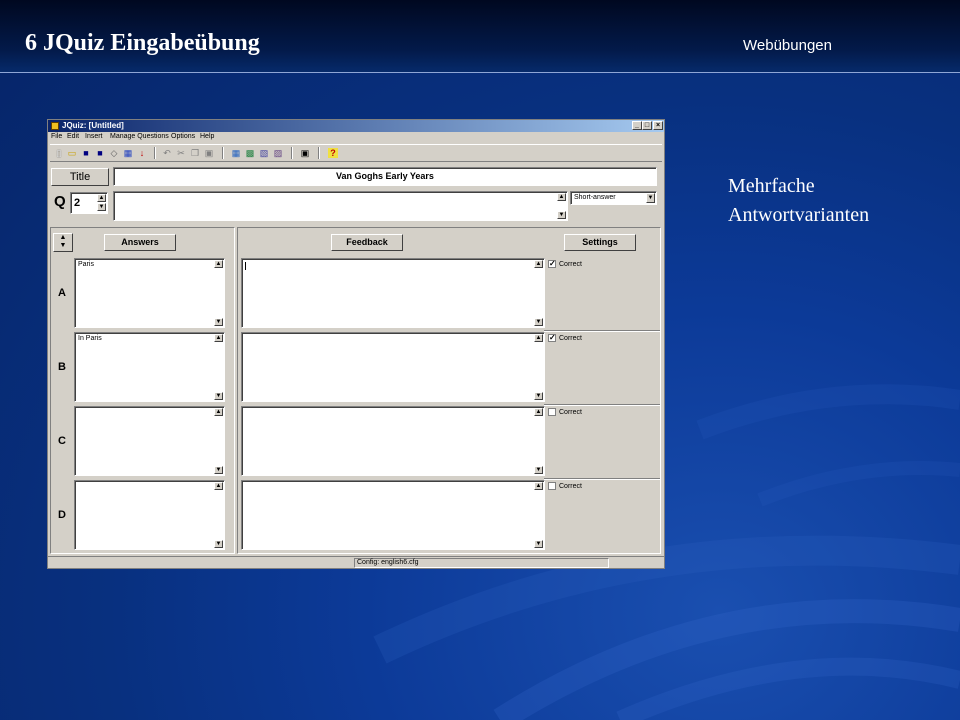 The height and width of the screenshot is (720, 960). I want to click on save-as-icon: ■, so click(100, 153).